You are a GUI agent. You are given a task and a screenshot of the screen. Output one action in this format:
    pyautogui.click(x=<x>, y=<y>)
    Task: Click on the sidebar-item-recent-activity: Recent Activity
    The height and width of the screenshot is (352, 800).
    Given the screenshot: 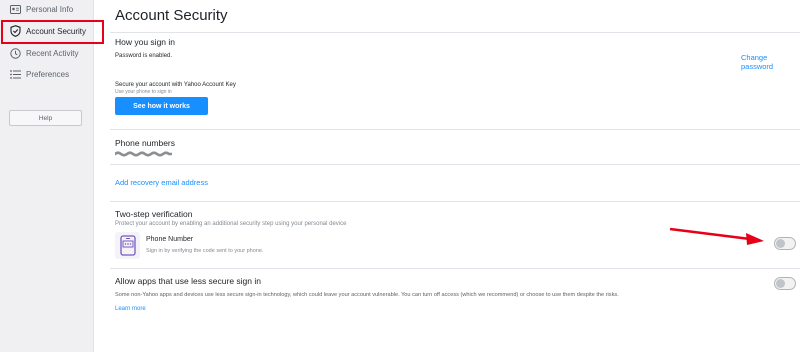 What is the action you would take?
    pyautogui.click(x=47, y=53)
    